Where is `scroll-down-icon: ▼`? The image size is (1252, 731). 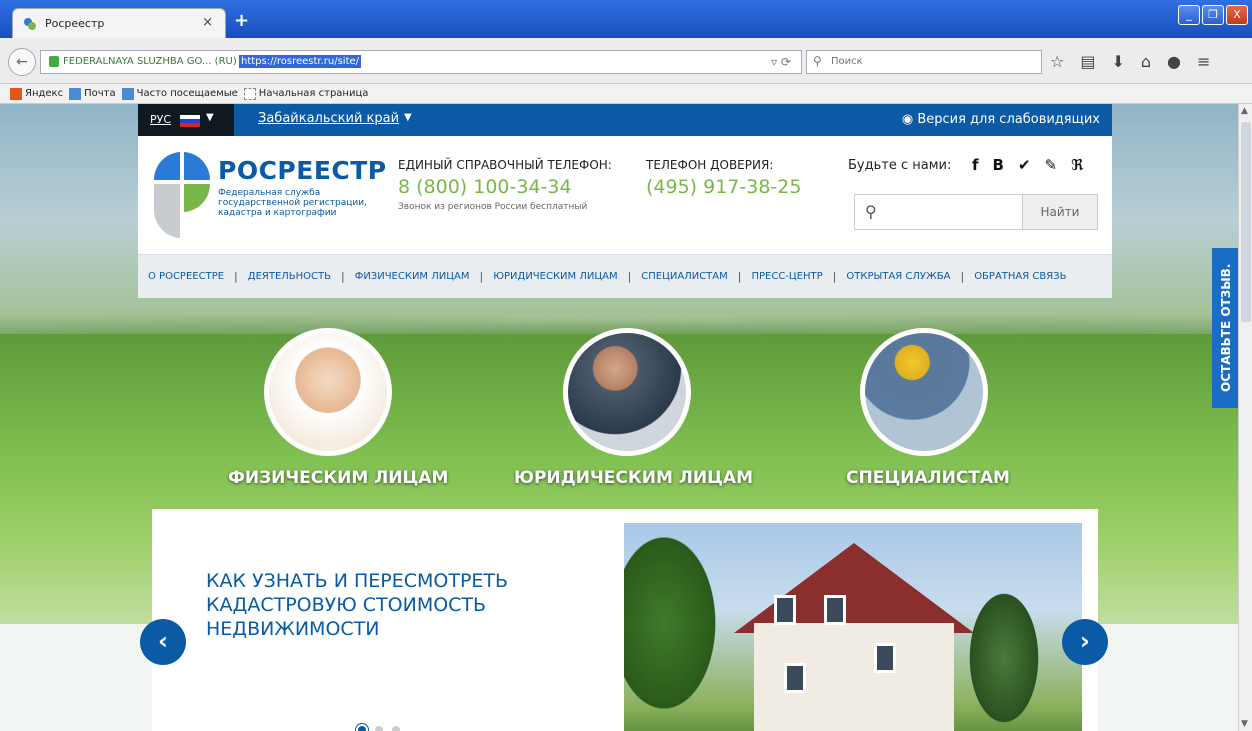
scroll-down-icon: ▼ is located at coordinates (1244, 724).